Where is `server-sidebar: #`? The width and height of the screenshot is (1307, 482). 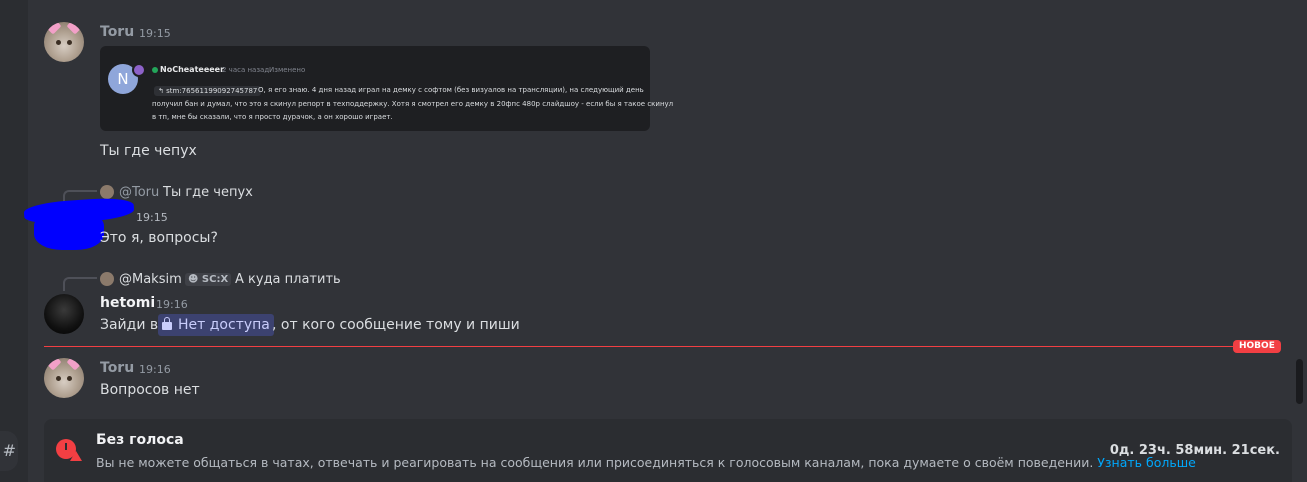
server-sidebar: # is located at coordinates (14, 241).